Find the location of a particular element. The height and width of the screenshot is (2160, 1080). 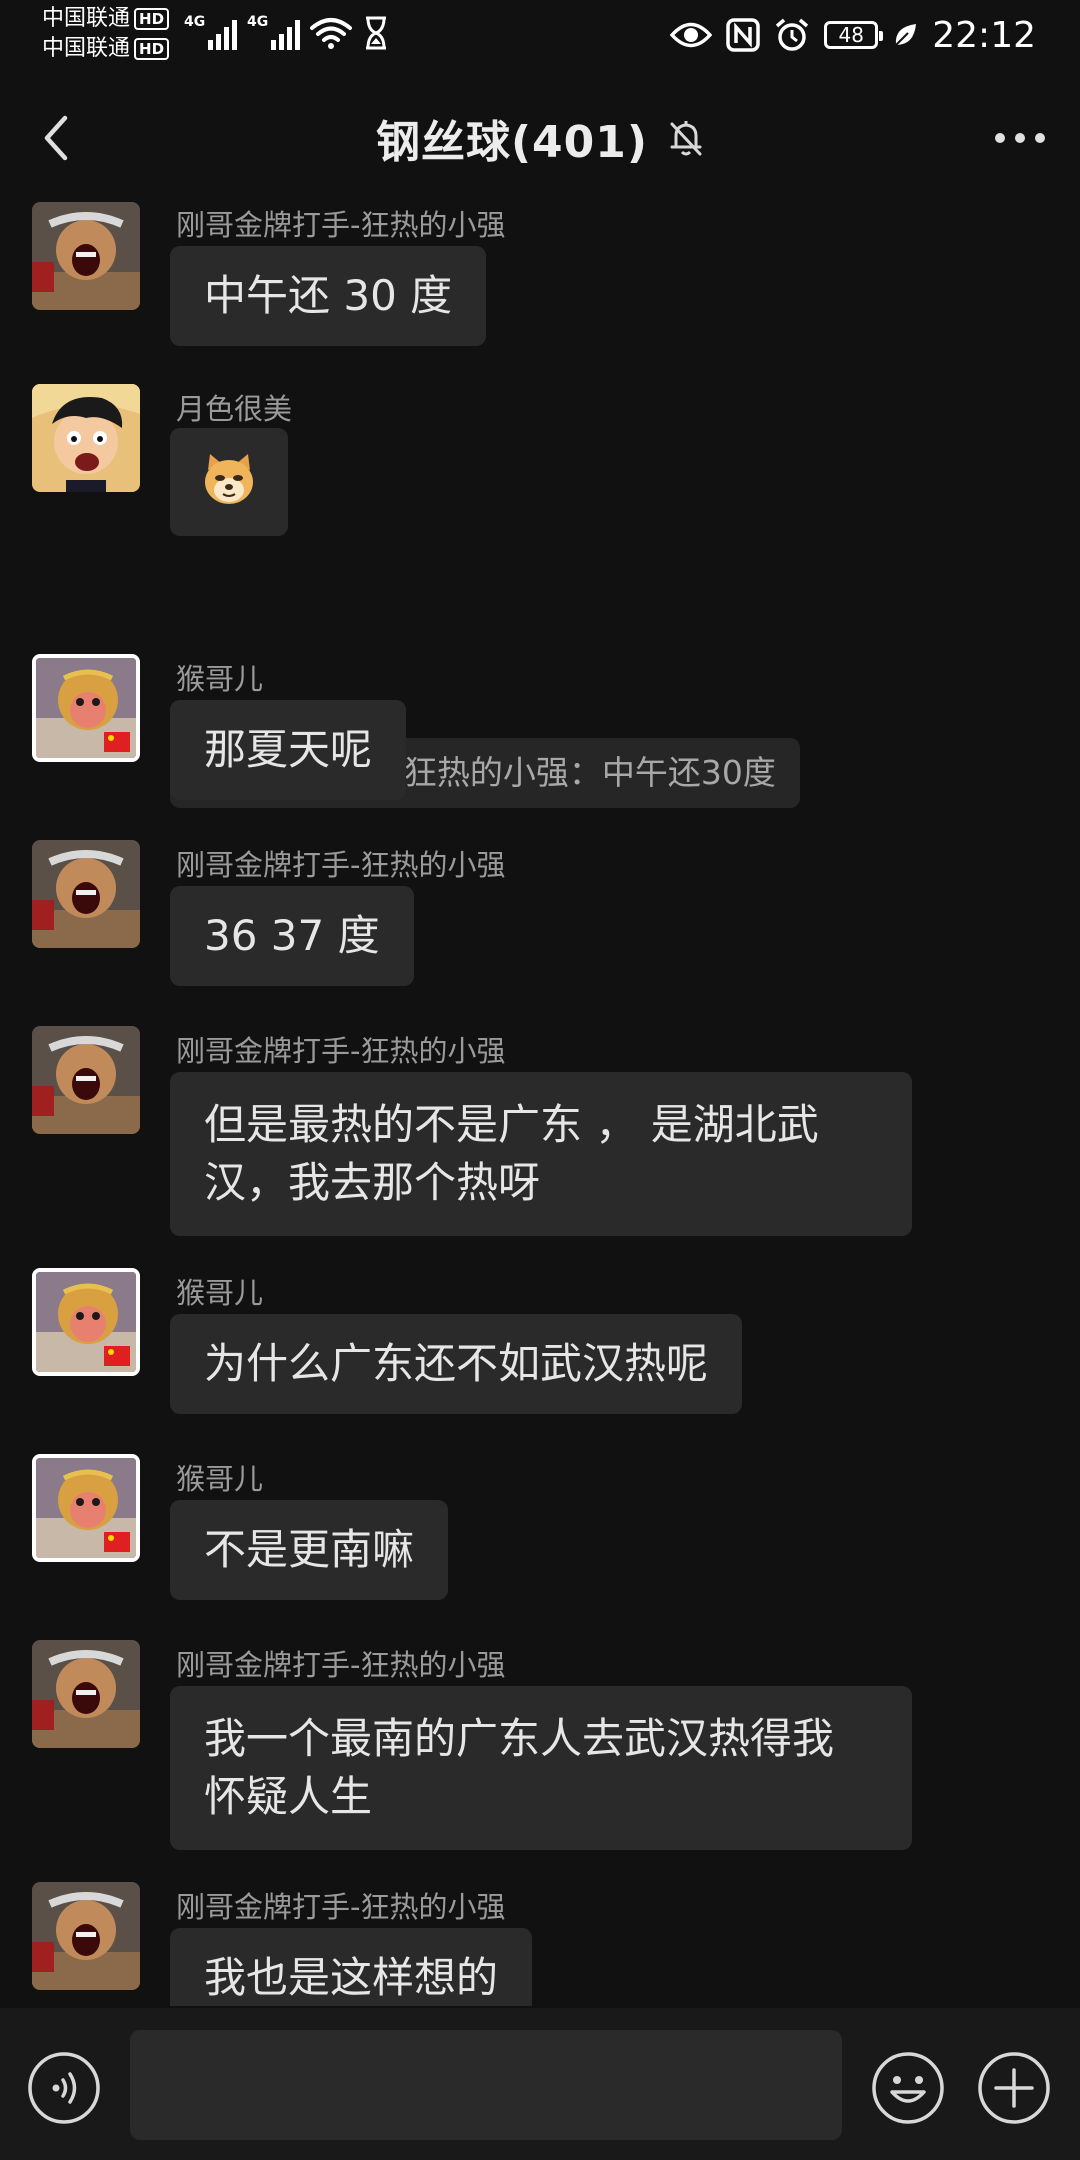

more-options-button is located at coordinates (1020, 138).